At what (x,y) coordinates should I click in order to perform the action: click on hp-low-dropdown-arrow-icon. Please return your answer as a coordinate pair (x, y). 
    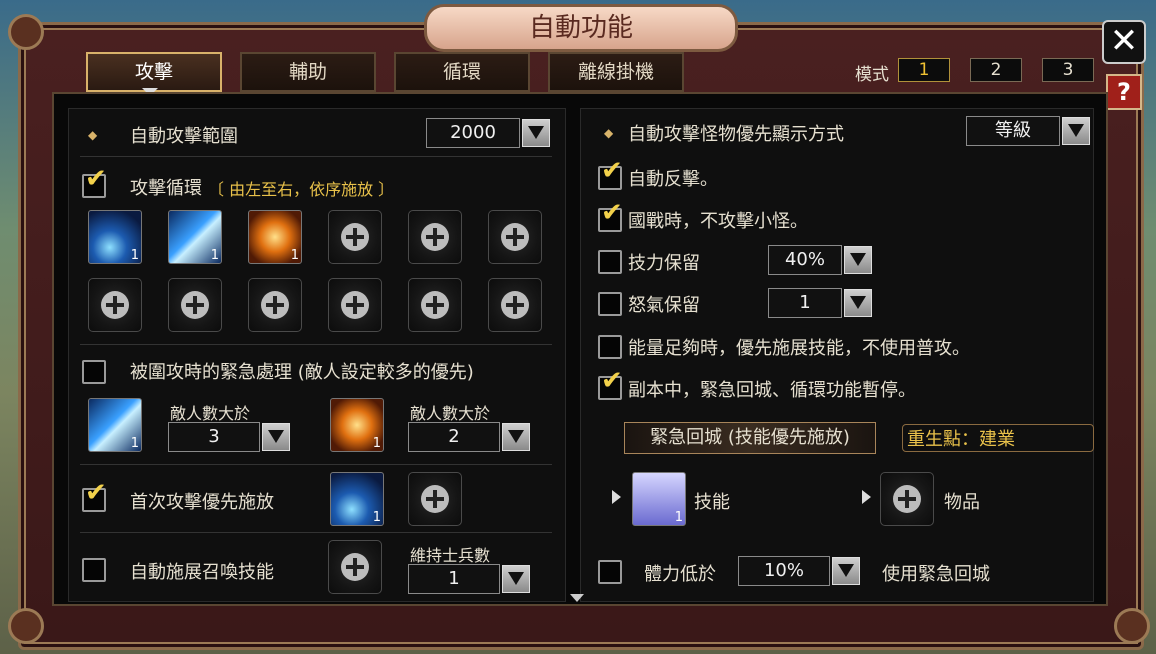
    Looking at the image, I should click on (846, 571).